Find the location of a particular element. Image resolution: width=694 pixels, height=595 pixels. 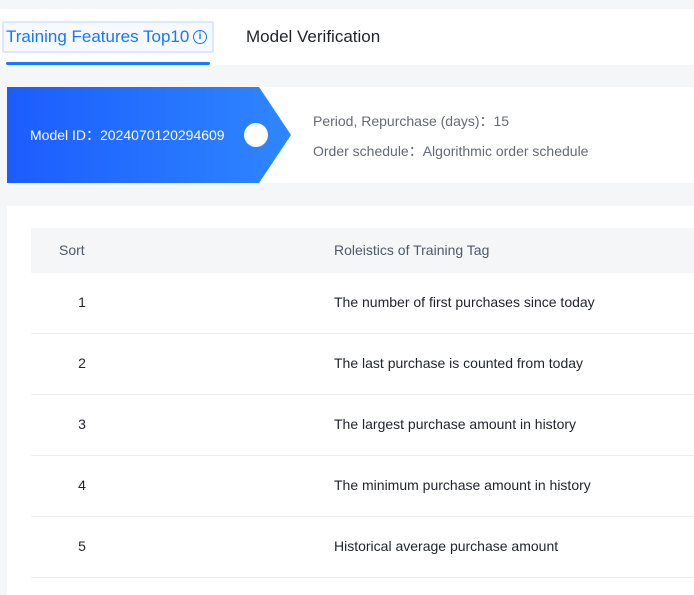

period-repurchase-text: Period, Repurchase (days)：15 is located at coordinates (411, 121).